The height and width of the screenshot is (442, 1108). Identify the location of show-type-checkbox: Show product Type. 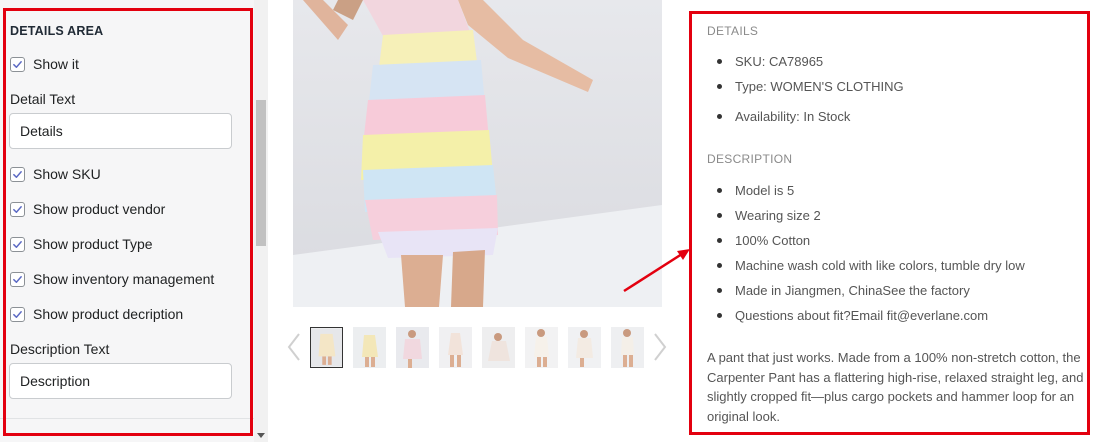
(81, 244).